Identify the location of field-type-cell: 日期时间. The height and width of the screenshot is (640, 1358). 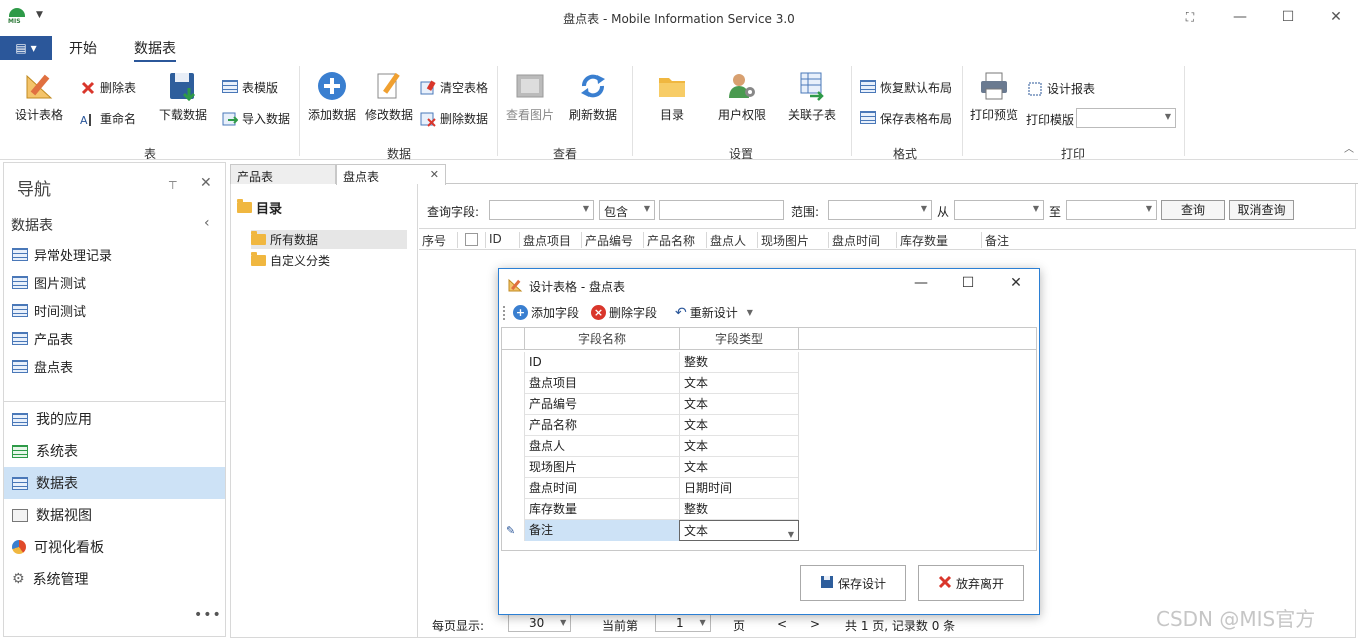
(739, 488).